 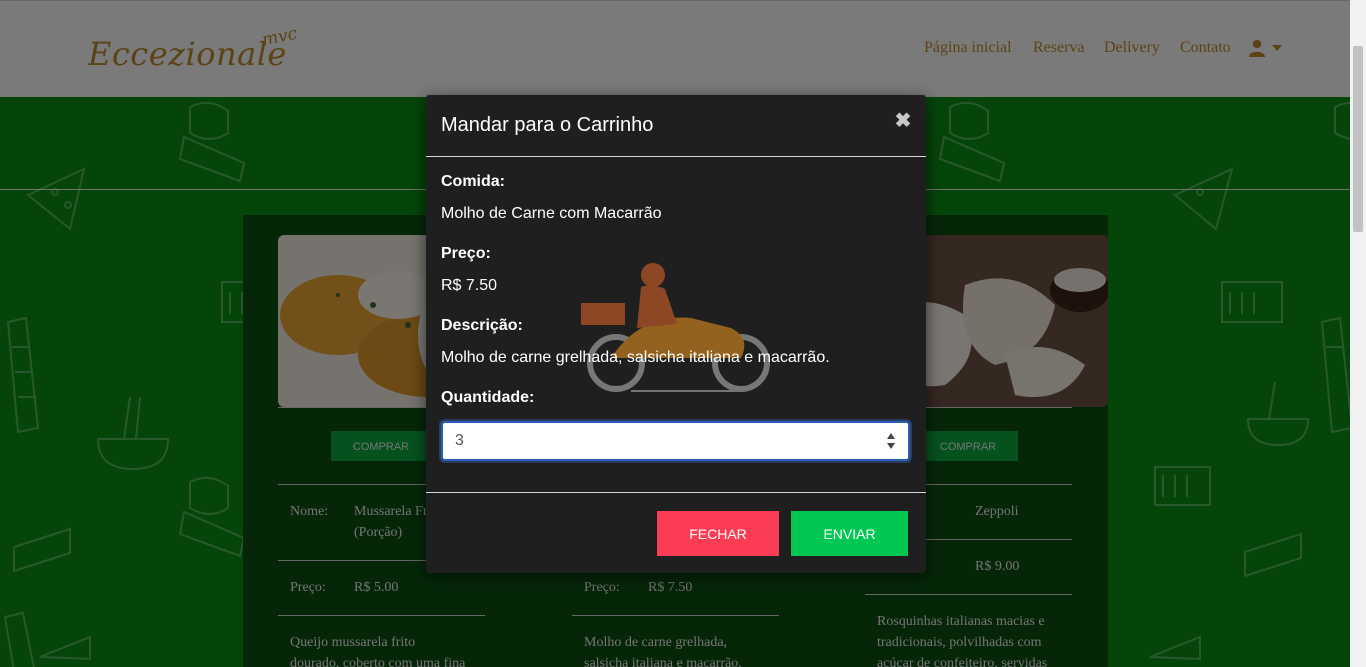 I want to click on delivery-moto-illustration, so click(x=675, y=327).